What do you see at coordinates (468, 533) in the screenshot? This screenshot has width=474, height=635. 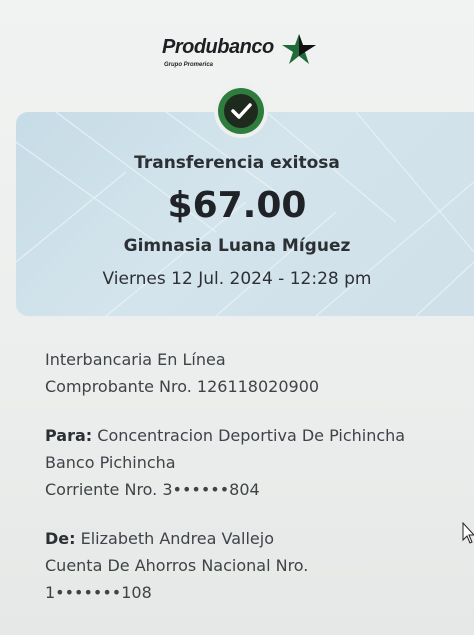 I see `mouse-cursor-icon` at bounding box center [468, 533].